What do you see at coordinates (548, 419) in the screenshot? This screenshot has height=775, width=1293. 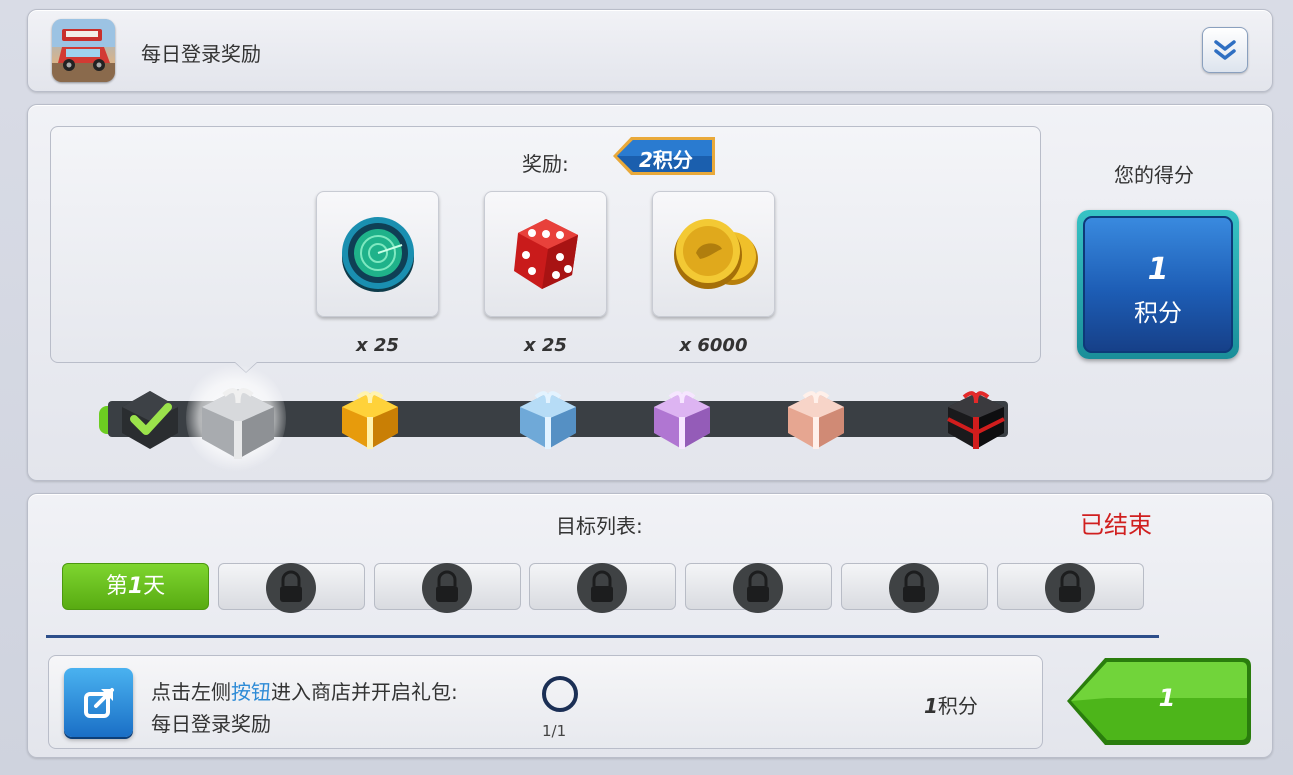 I see `blue-gift-icon` at bounding box center [548, 419].